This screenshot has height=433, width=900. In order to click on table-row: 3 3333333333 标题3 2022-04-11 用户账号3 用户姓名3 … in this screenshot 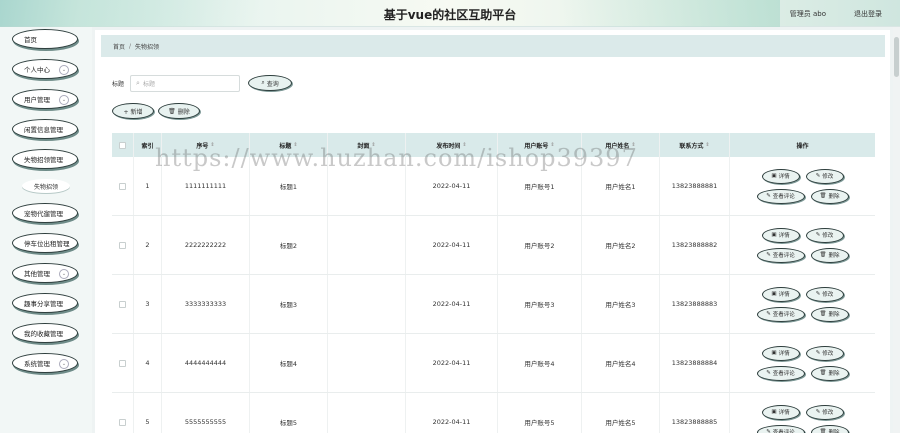, I will do `click(493, 304)`.